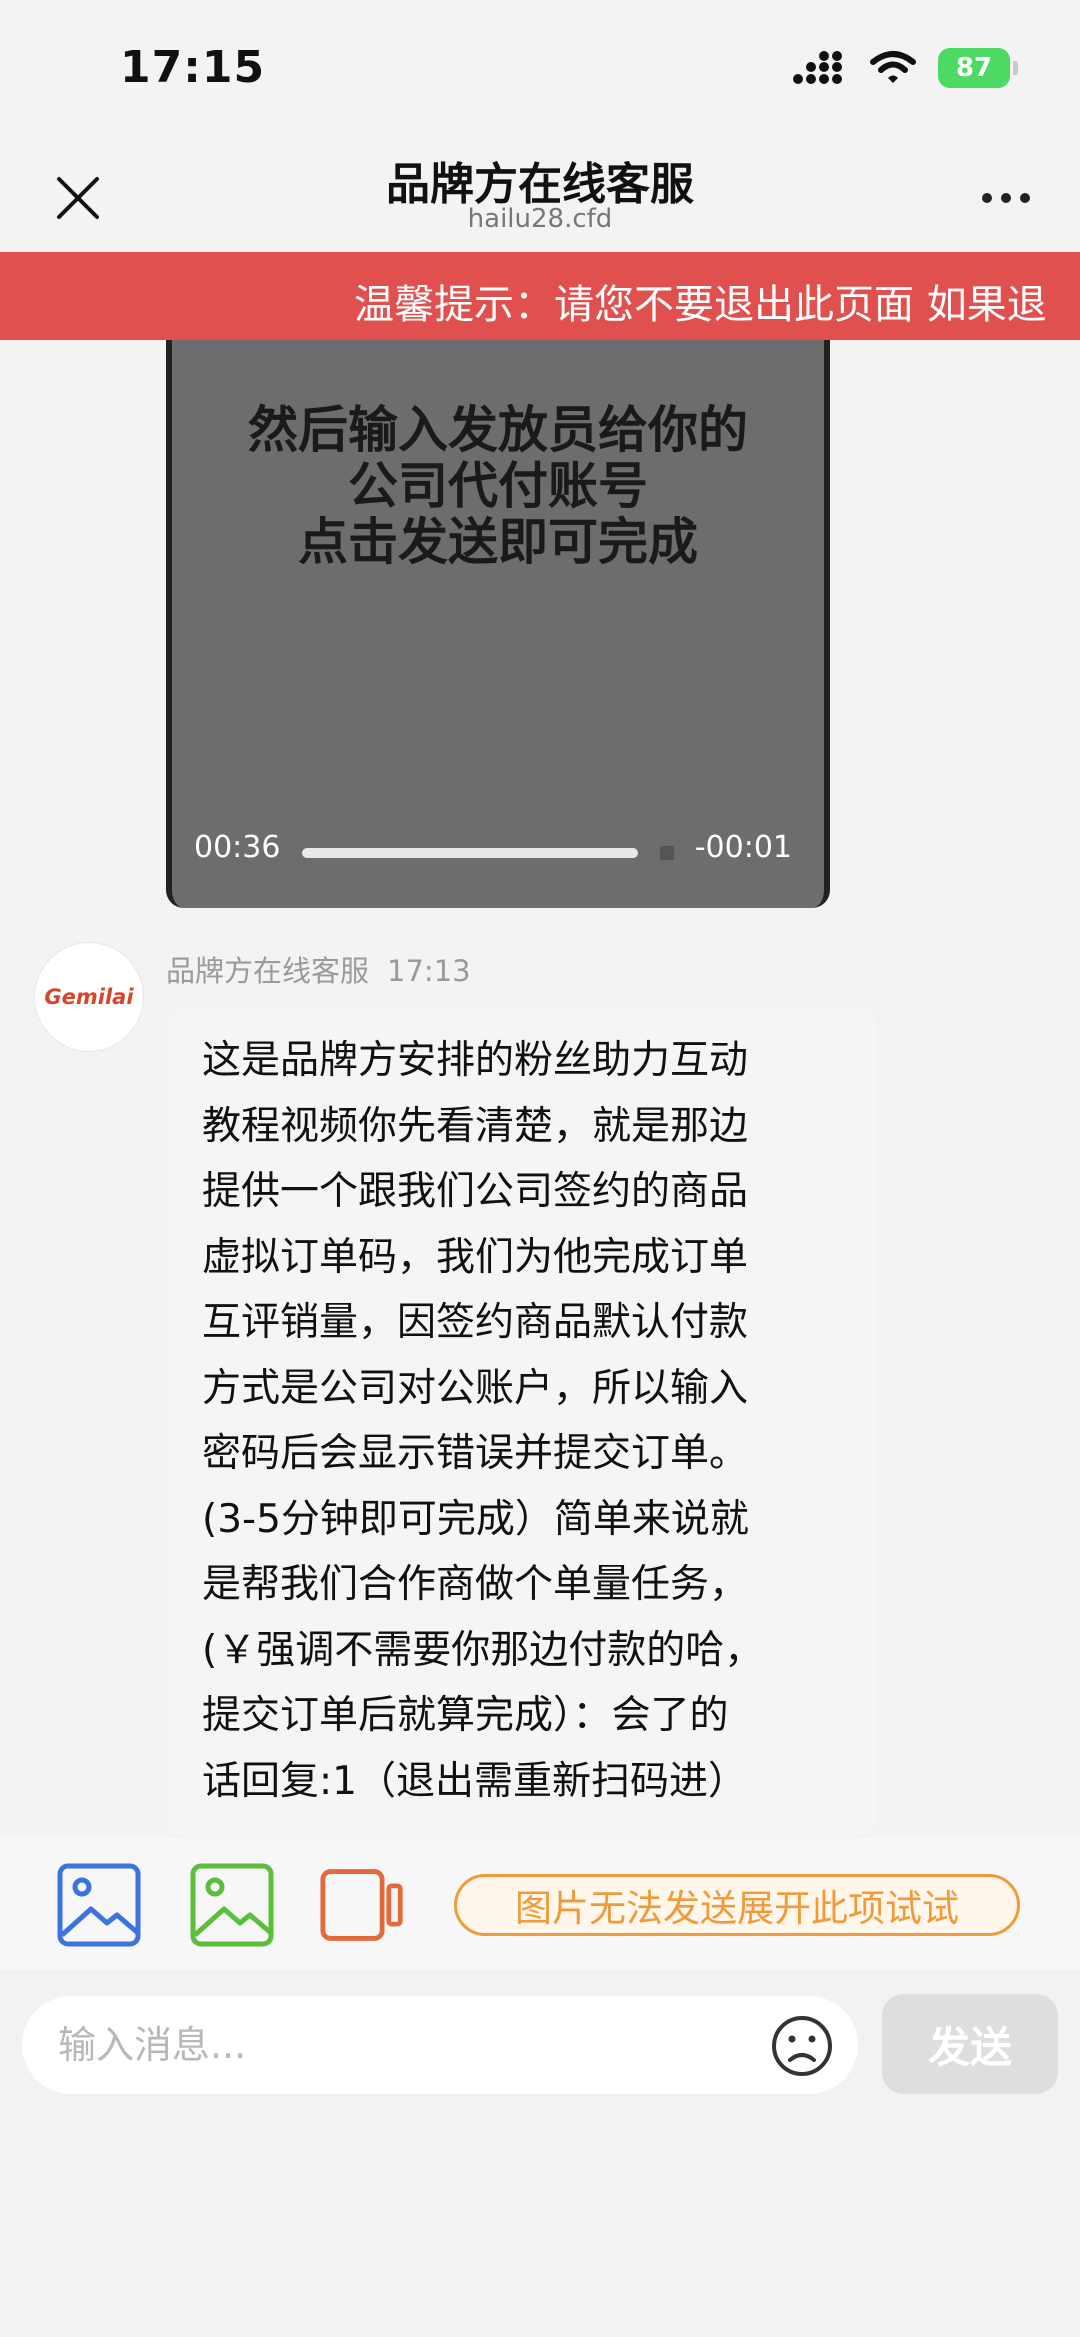  Describe the element at coordinates (475, 1257) in the screenshot. I see `message-line: 虚拟订单码，我们为他完成订单` at that location.